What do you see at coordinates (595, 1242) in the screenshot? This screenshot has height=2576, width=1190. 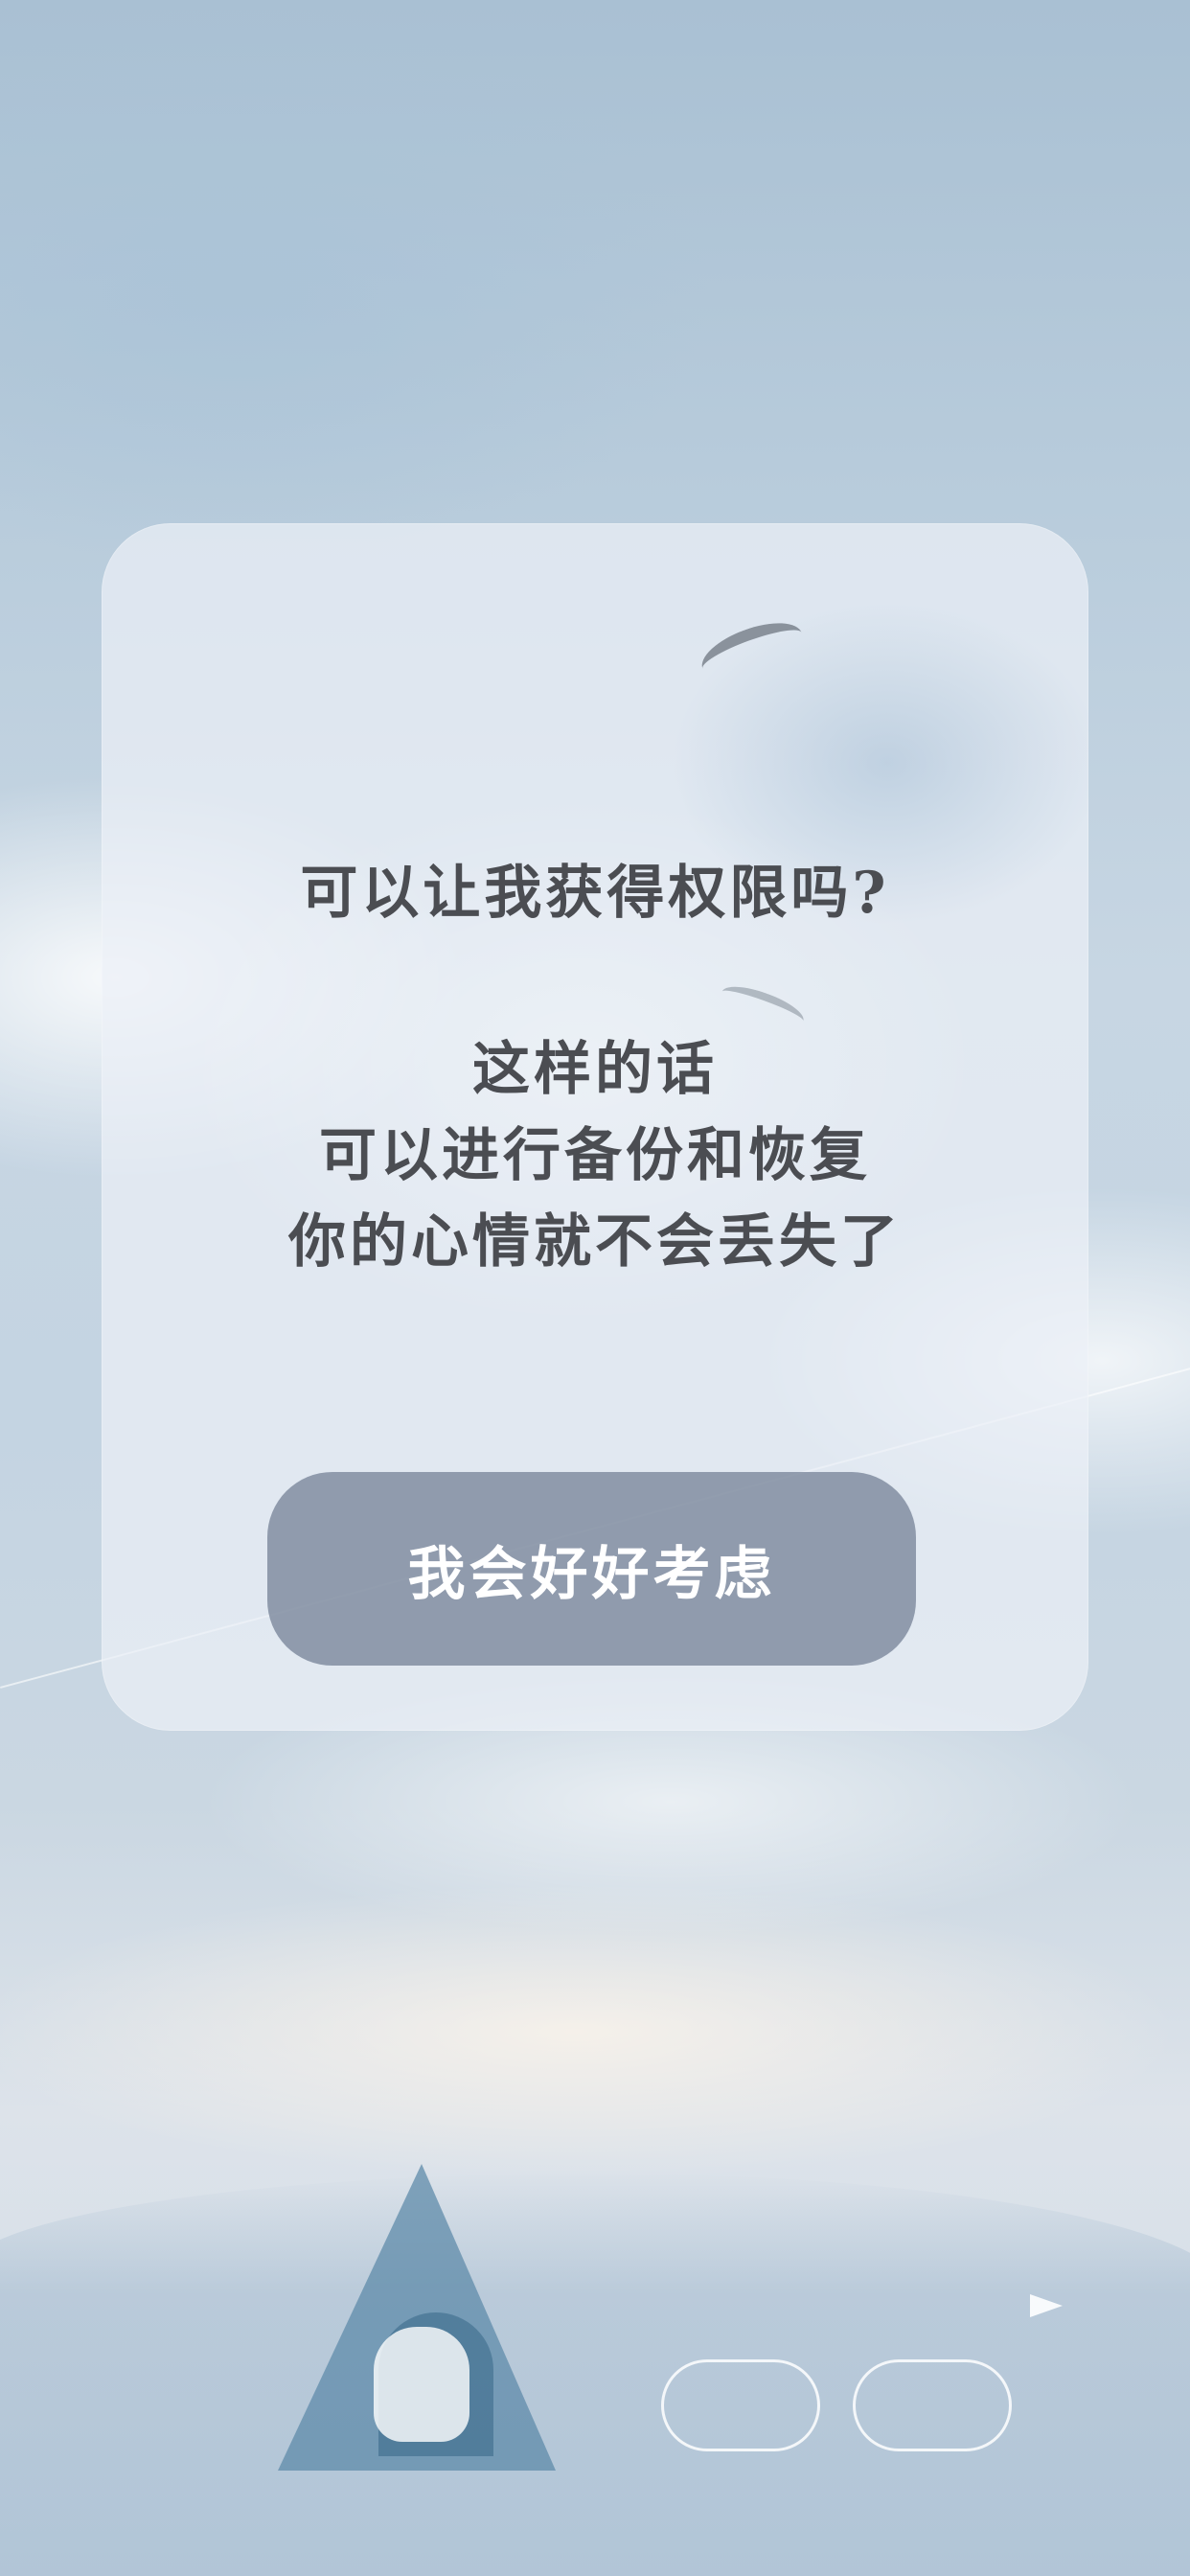 I see `explain-line: 你的心情就不会丢失了` at bounding box center [595, 1242].